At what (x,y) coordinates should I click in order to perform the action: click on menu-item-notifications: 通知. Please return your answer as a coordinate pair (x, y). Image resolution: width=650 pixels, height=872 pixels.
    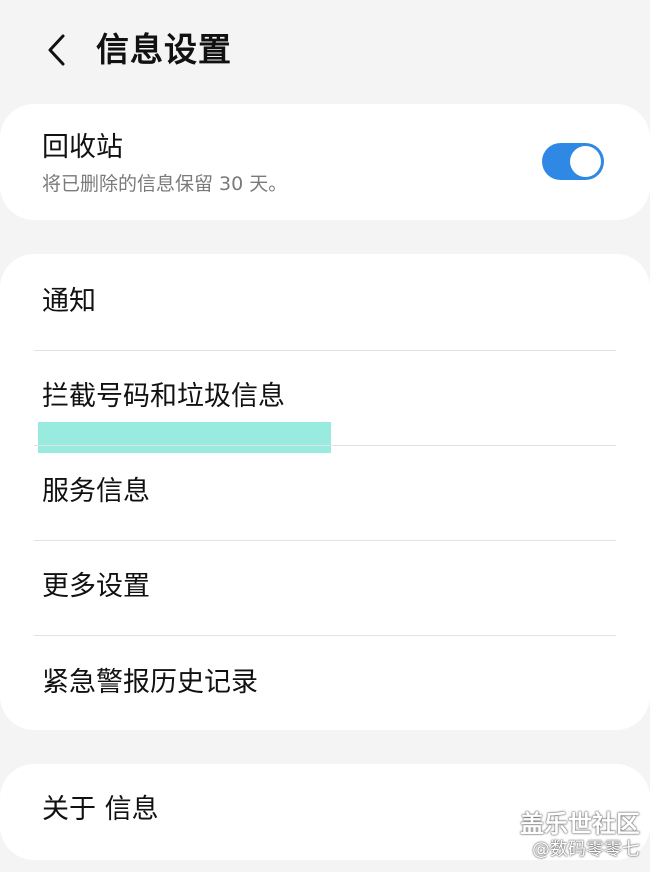
    Looking at the image, I should click on (325, 303).